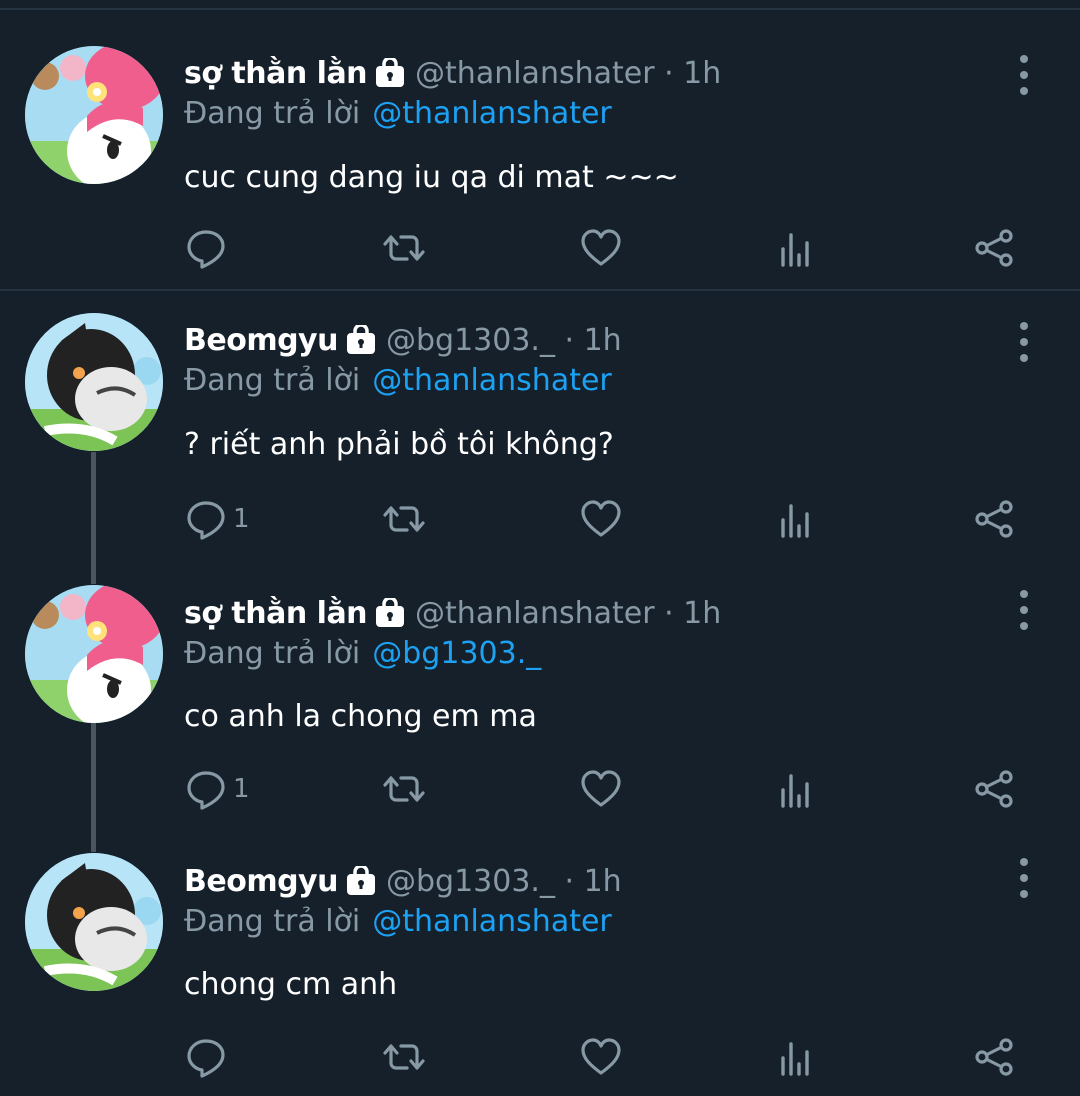  What do you see at coordinates (362, 653) in the screenshot?
I see `reply-context: Đang trả lời @bg1303._` at bounding box center [362, 653].